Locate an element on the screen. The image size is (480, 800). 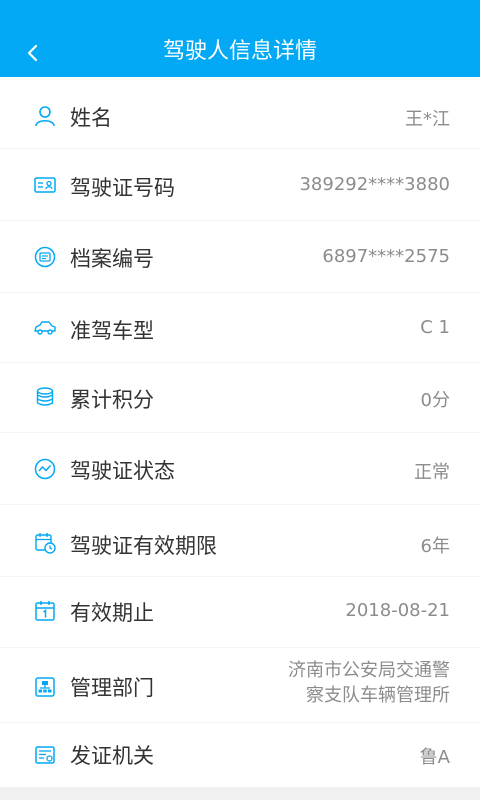
row-label: 有效期止 is located at coordinates (112, 613).